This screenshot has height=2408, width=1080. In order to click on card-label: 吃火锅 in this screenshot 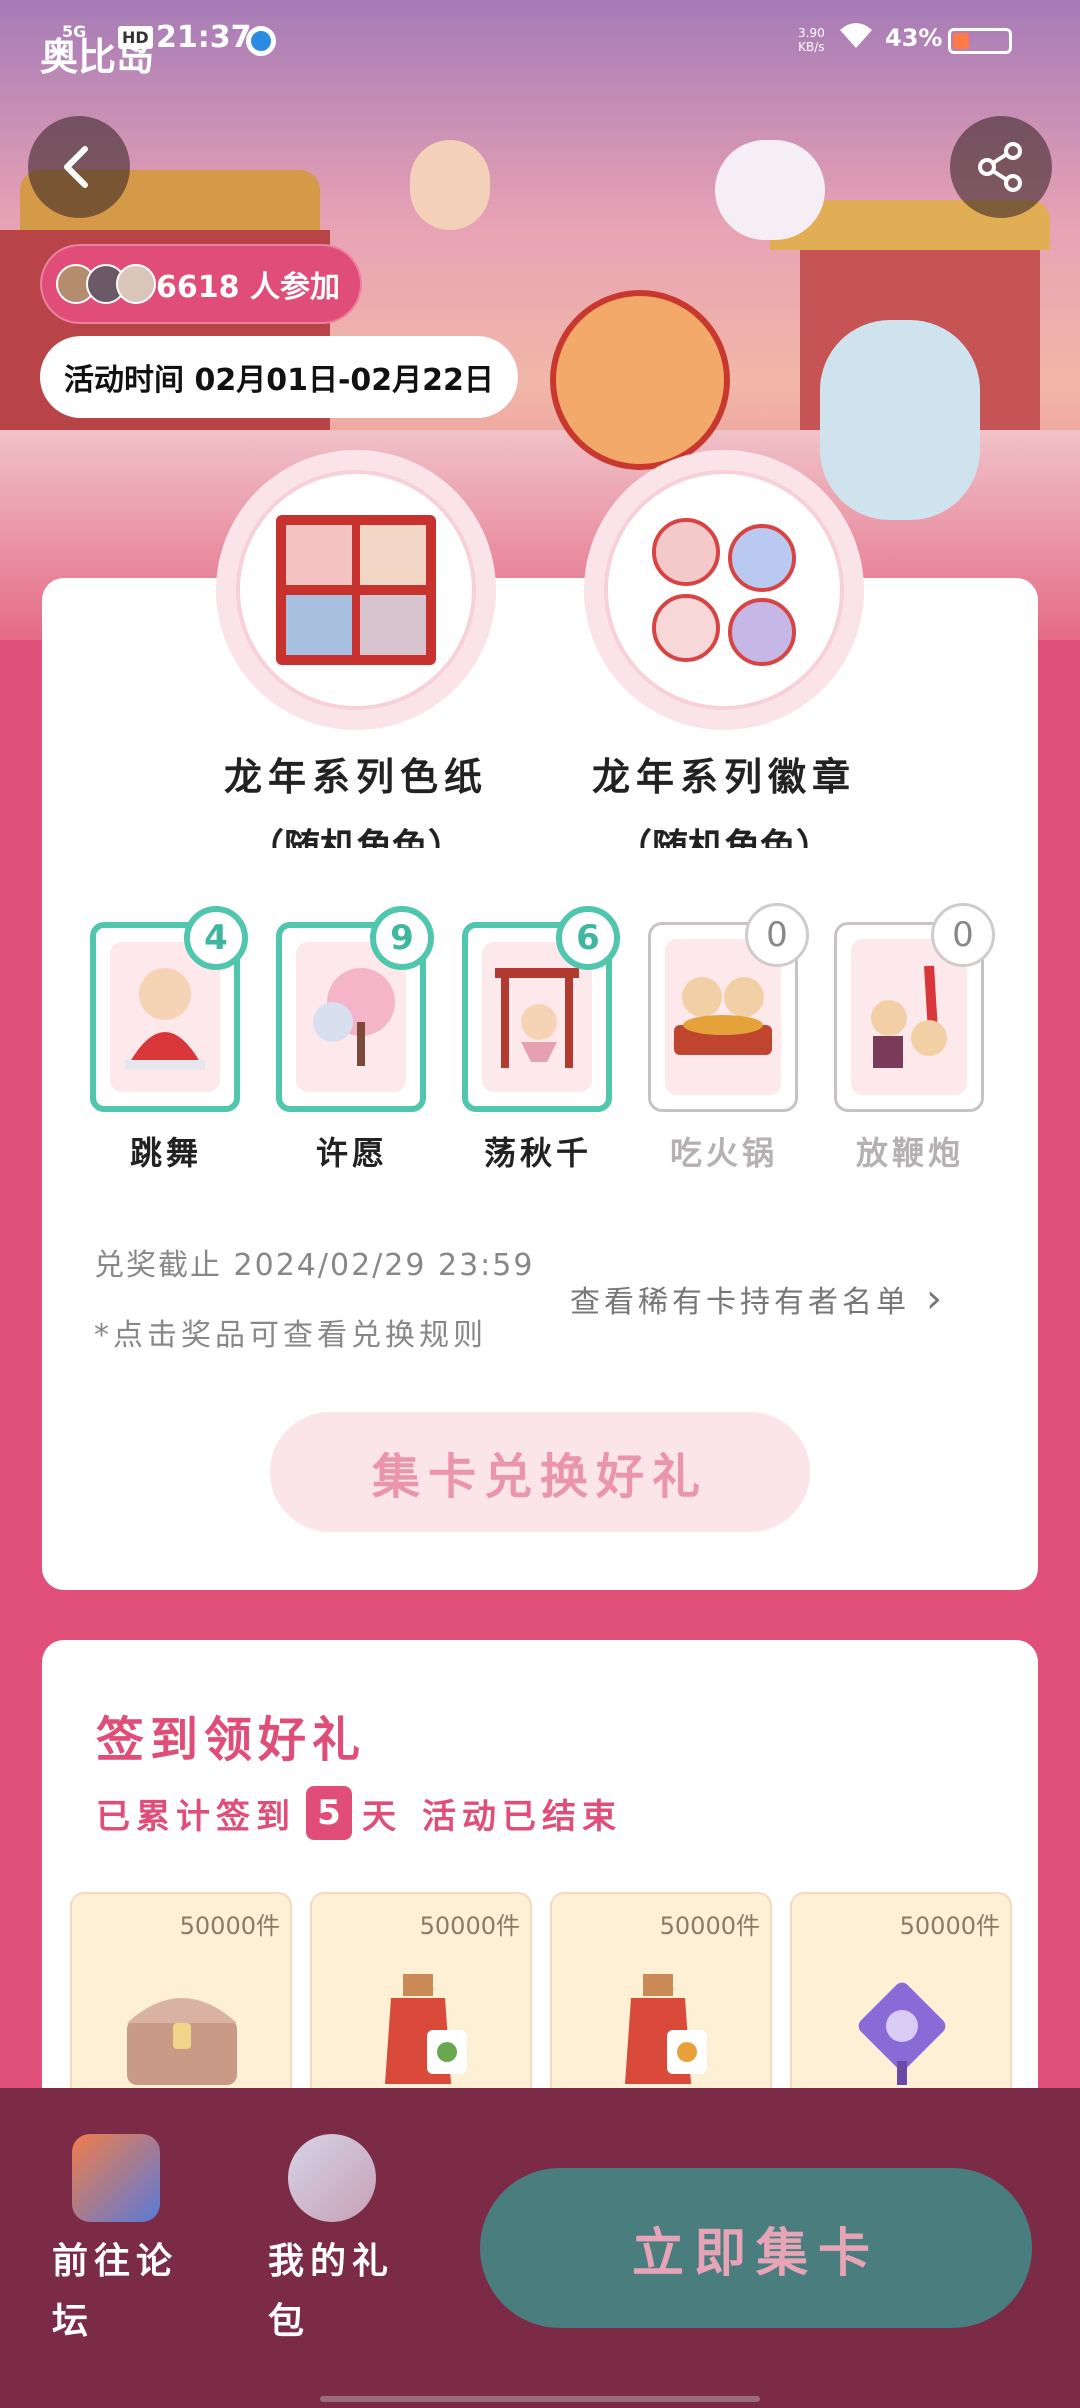, I will do `click(723, 1153)`.